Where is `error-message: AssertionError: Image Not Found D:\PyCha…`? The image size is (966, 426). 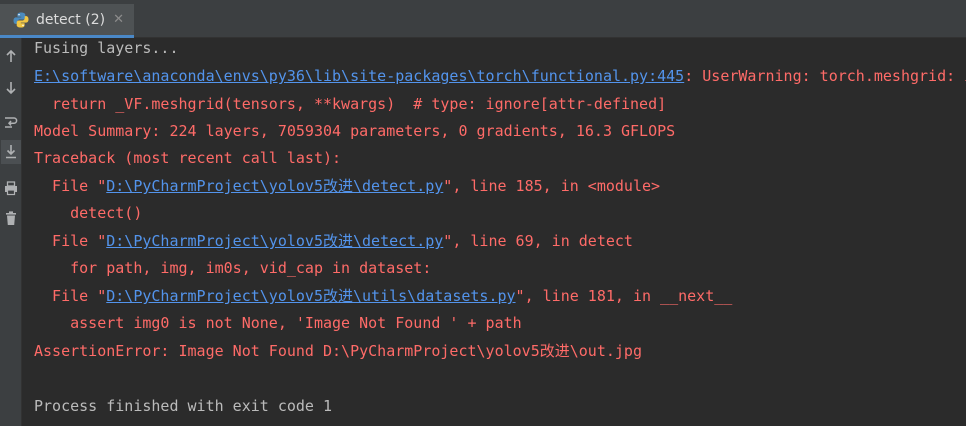 error-message: AssertionError: Image Not Found D:\PyCha… is located at coordinates (338, 351).